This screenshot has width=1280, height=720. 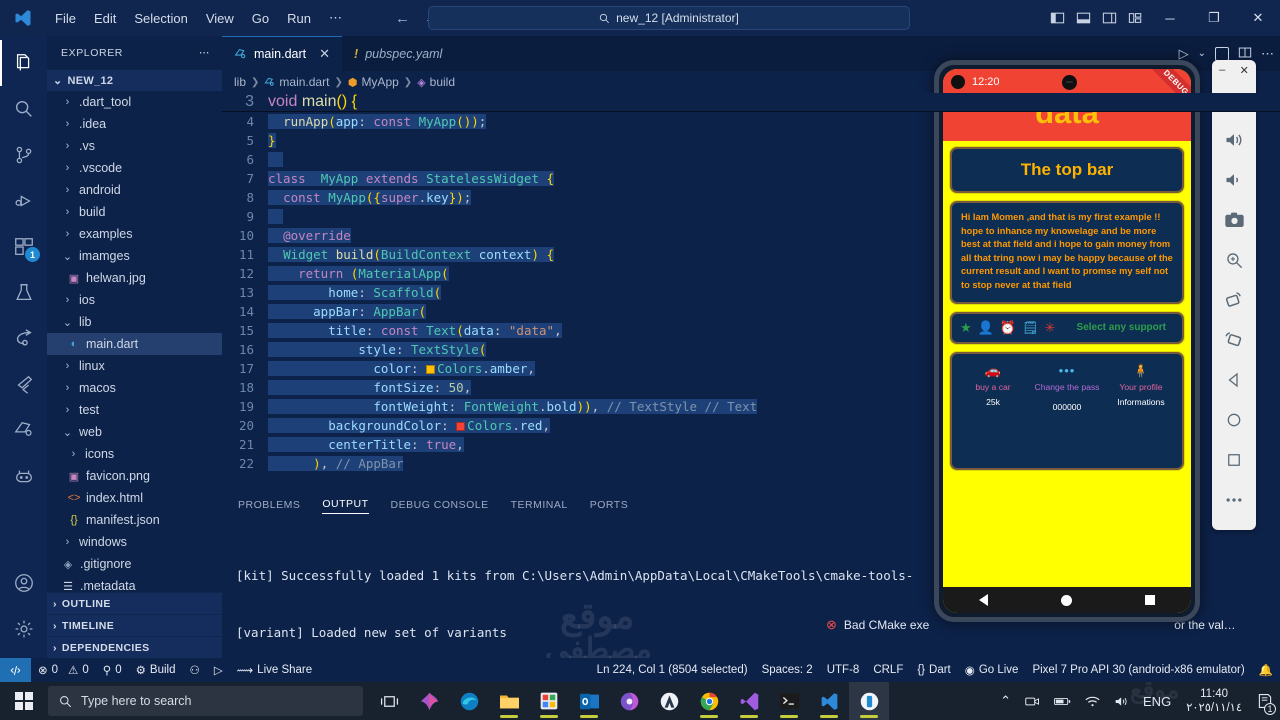 I want to click on support-card: ★ 👤 ⏰ 🗒 ✳ Select any support, so click(x=1067, y=327).